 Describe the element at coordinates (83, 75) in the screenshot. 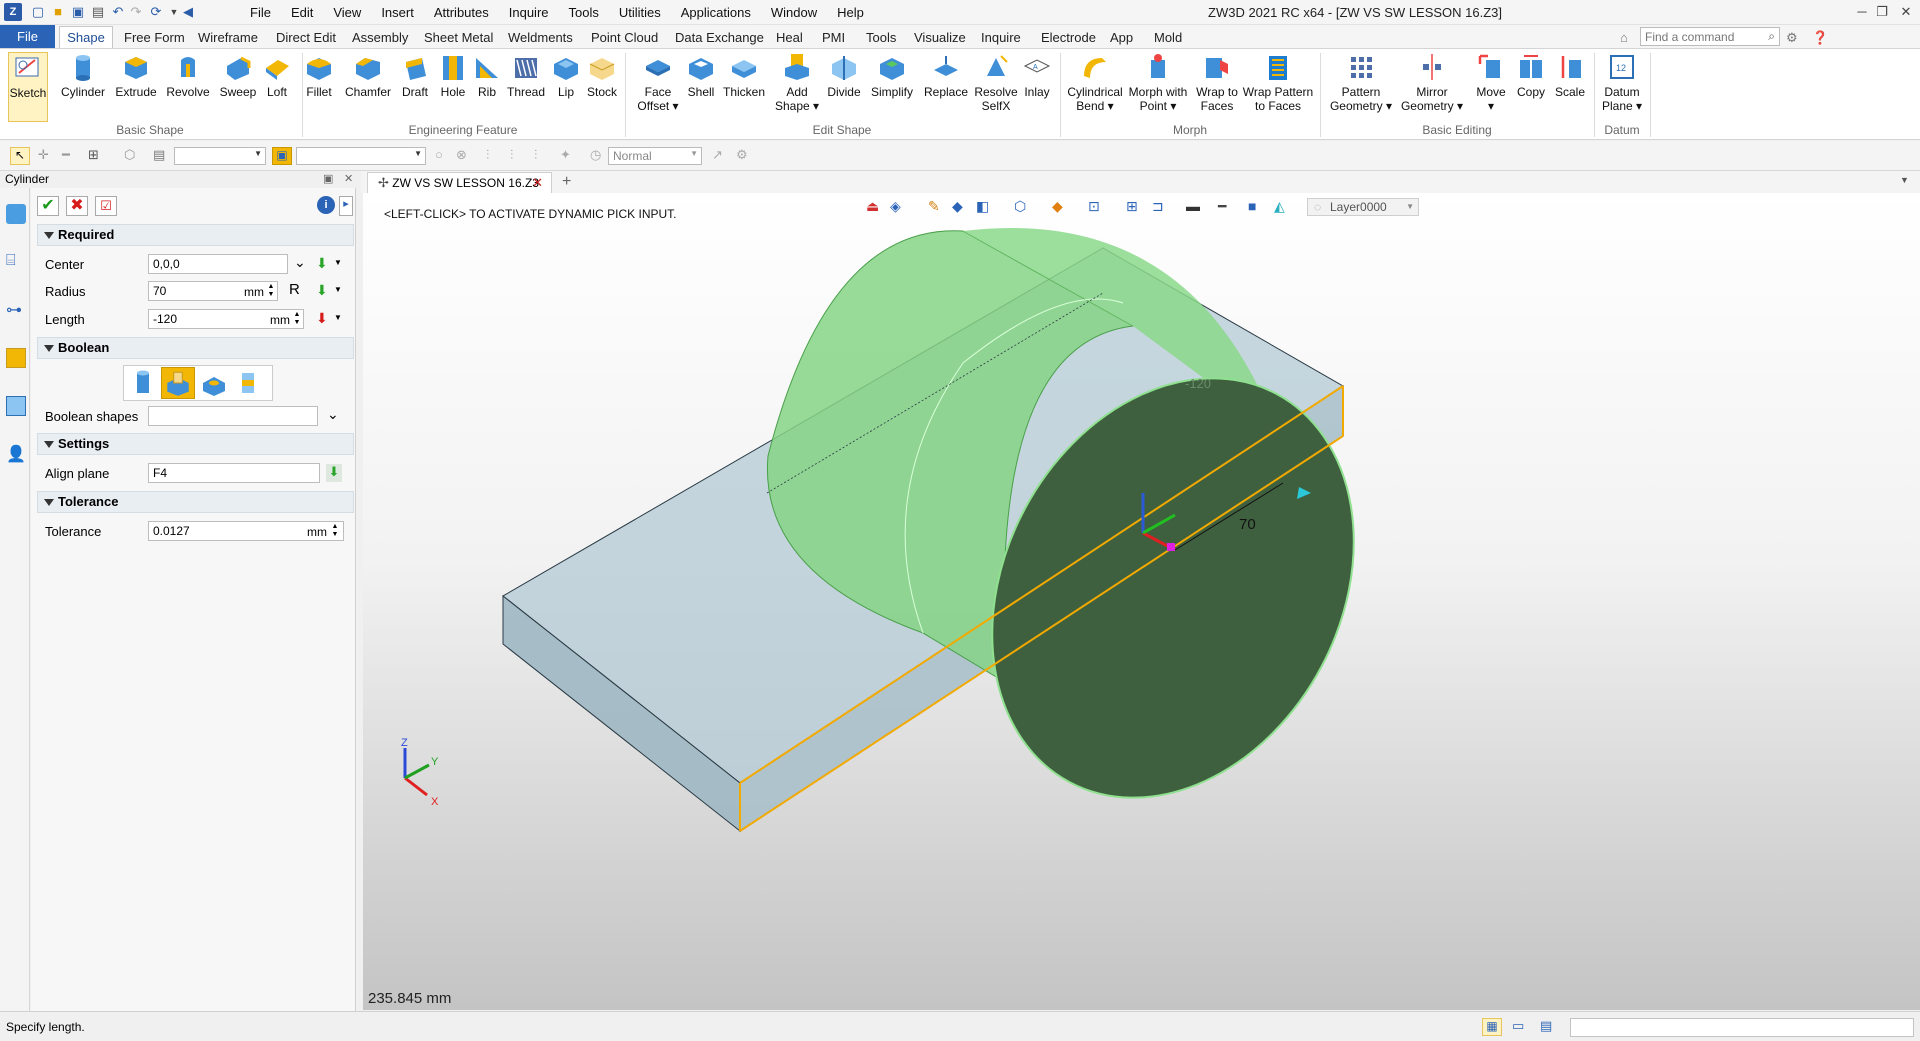

I see `cylinder-button: Cylinder` at that location.